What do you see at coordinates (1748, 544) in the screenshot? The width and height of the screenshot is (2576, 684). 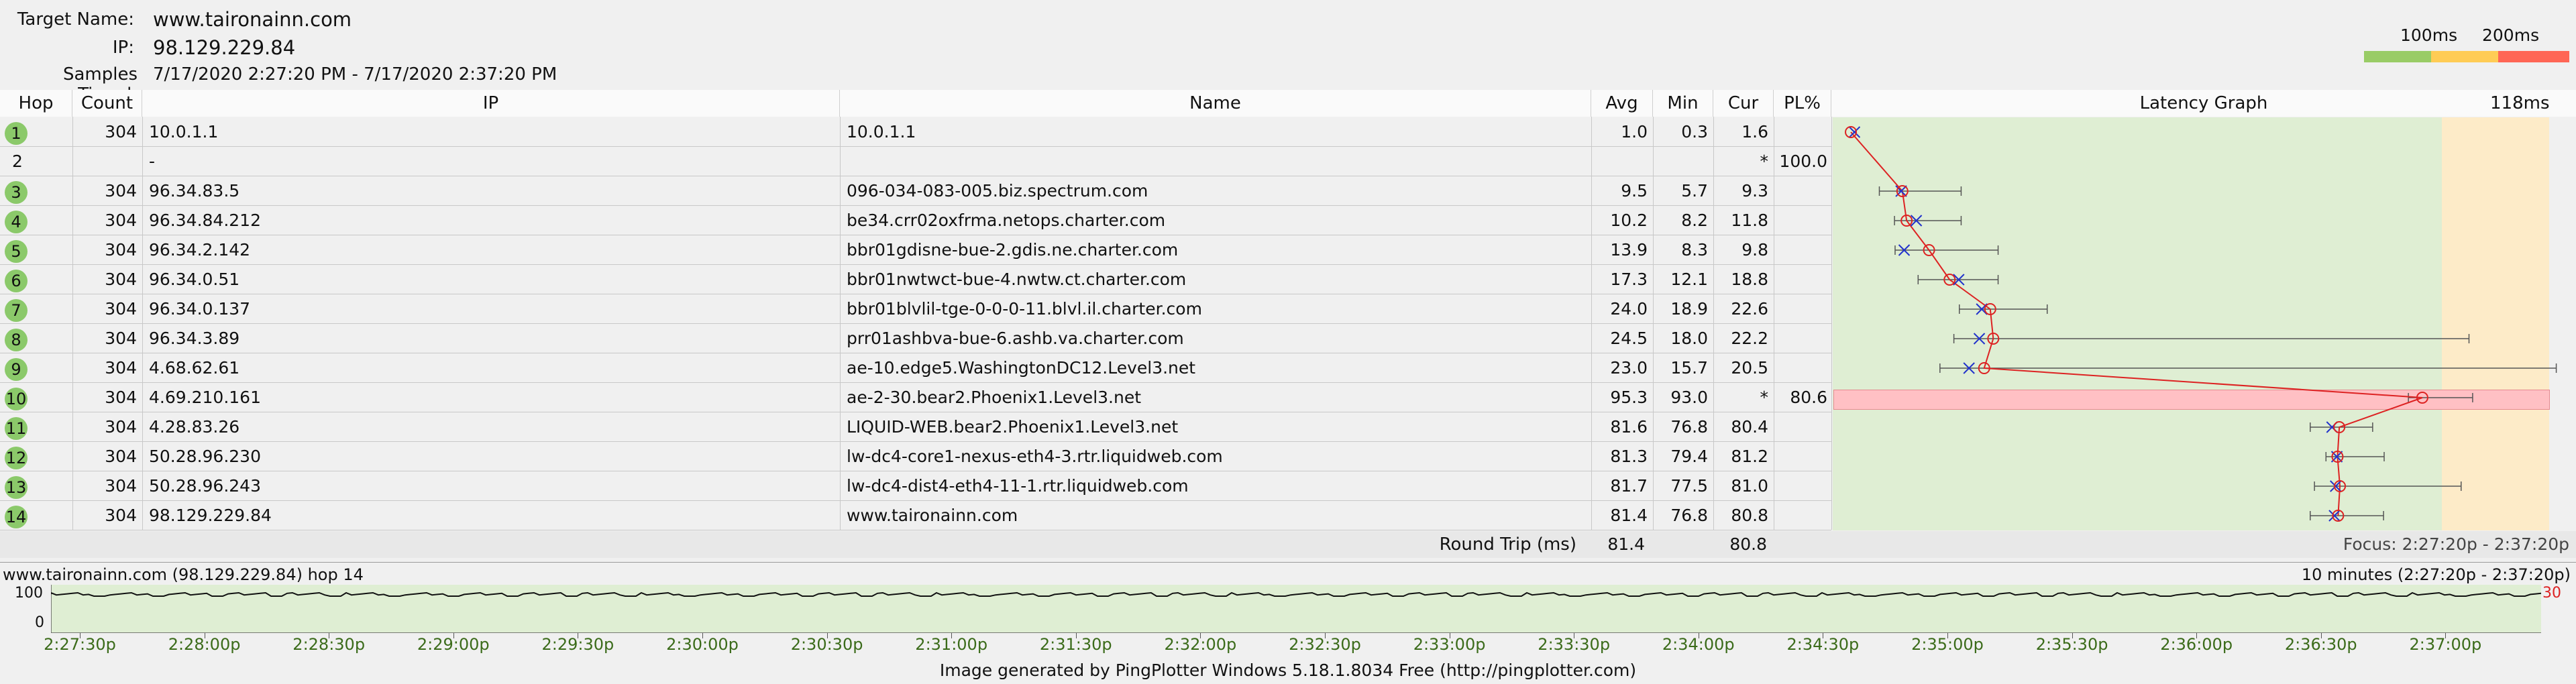 I see `round-trip-cur: 80.8` at bounding box center [1748, 544].